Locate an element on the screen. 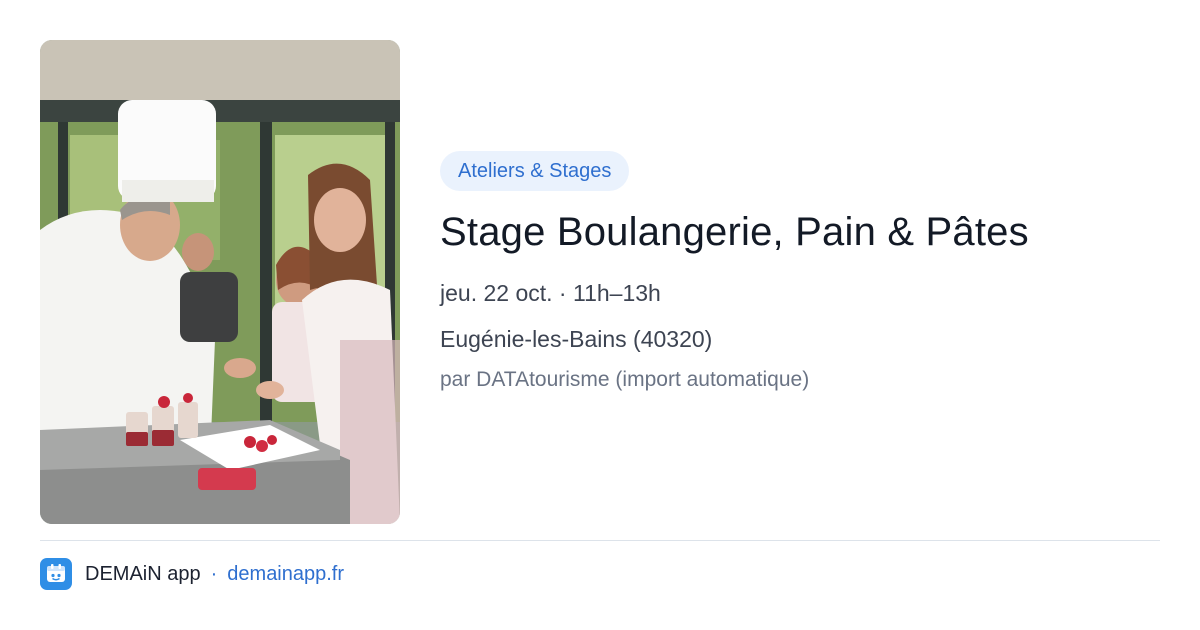  demain-app-logo-icon is located at coordinates (56, 574).